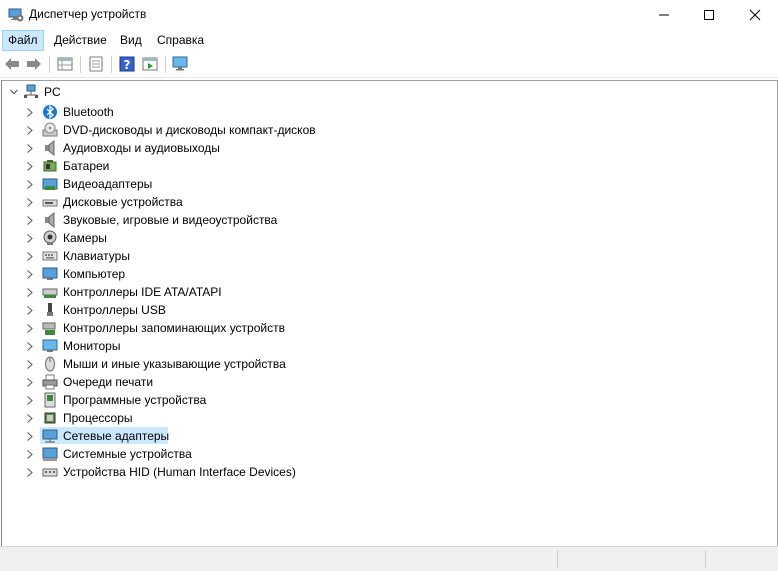 The width and height of the screenshot is (778, 571). I want to click on tree-item-label: Батареи, so click(86, 166).